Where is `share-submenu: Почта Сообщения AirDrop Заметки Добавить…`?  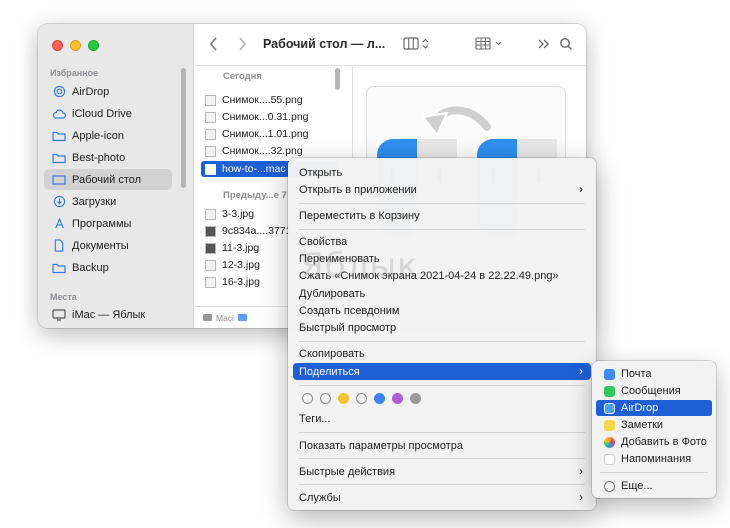 share-submenu: Почта Сообщения AirDrop Заметки Добавить… is located at coordinates (654, 429).